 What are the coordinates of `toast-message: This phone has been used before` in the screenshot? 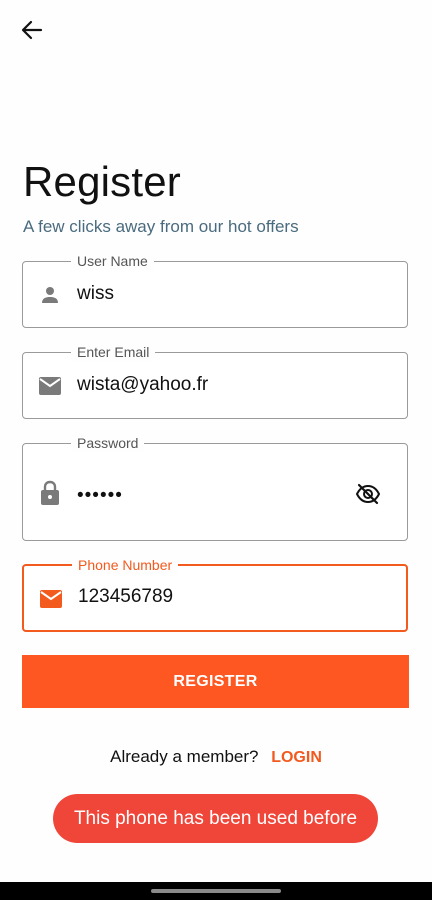 It's located at (215, 818).